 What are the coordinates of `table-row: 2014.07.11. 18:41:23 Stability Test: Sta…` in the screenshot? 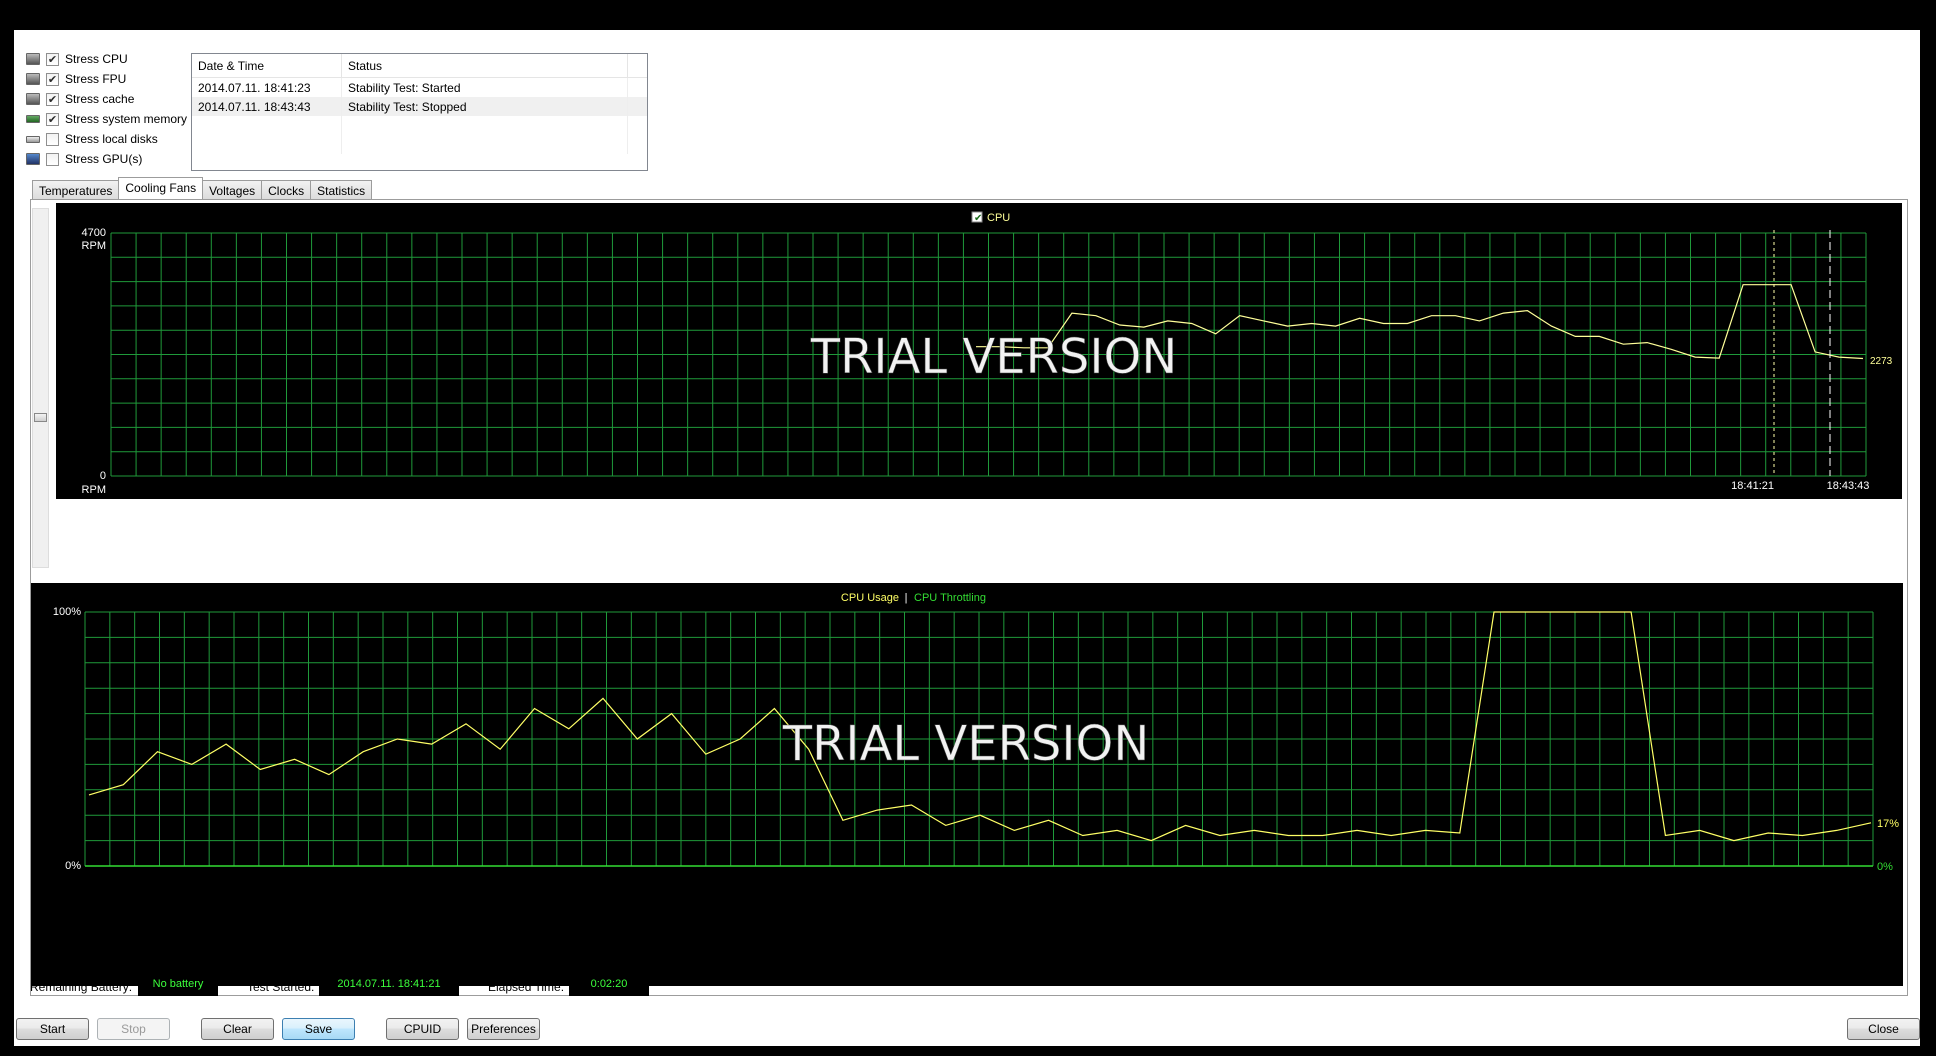 It's located at (419, 87).